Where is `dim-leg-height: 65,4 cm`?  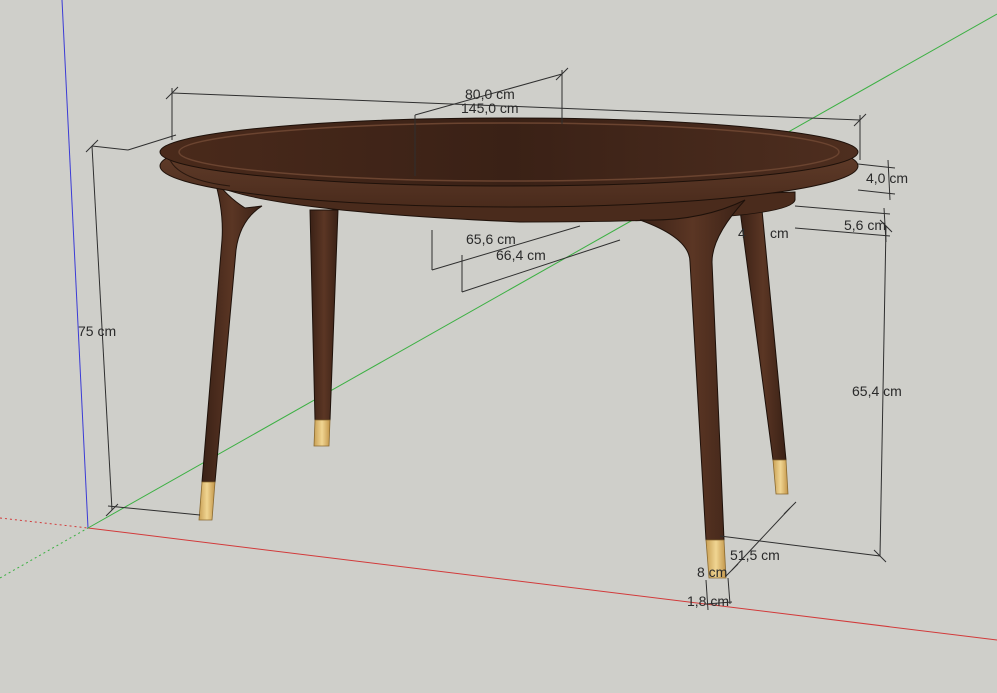 dim-leg-height: 65,4 cm is located at coordinates (877, 391).